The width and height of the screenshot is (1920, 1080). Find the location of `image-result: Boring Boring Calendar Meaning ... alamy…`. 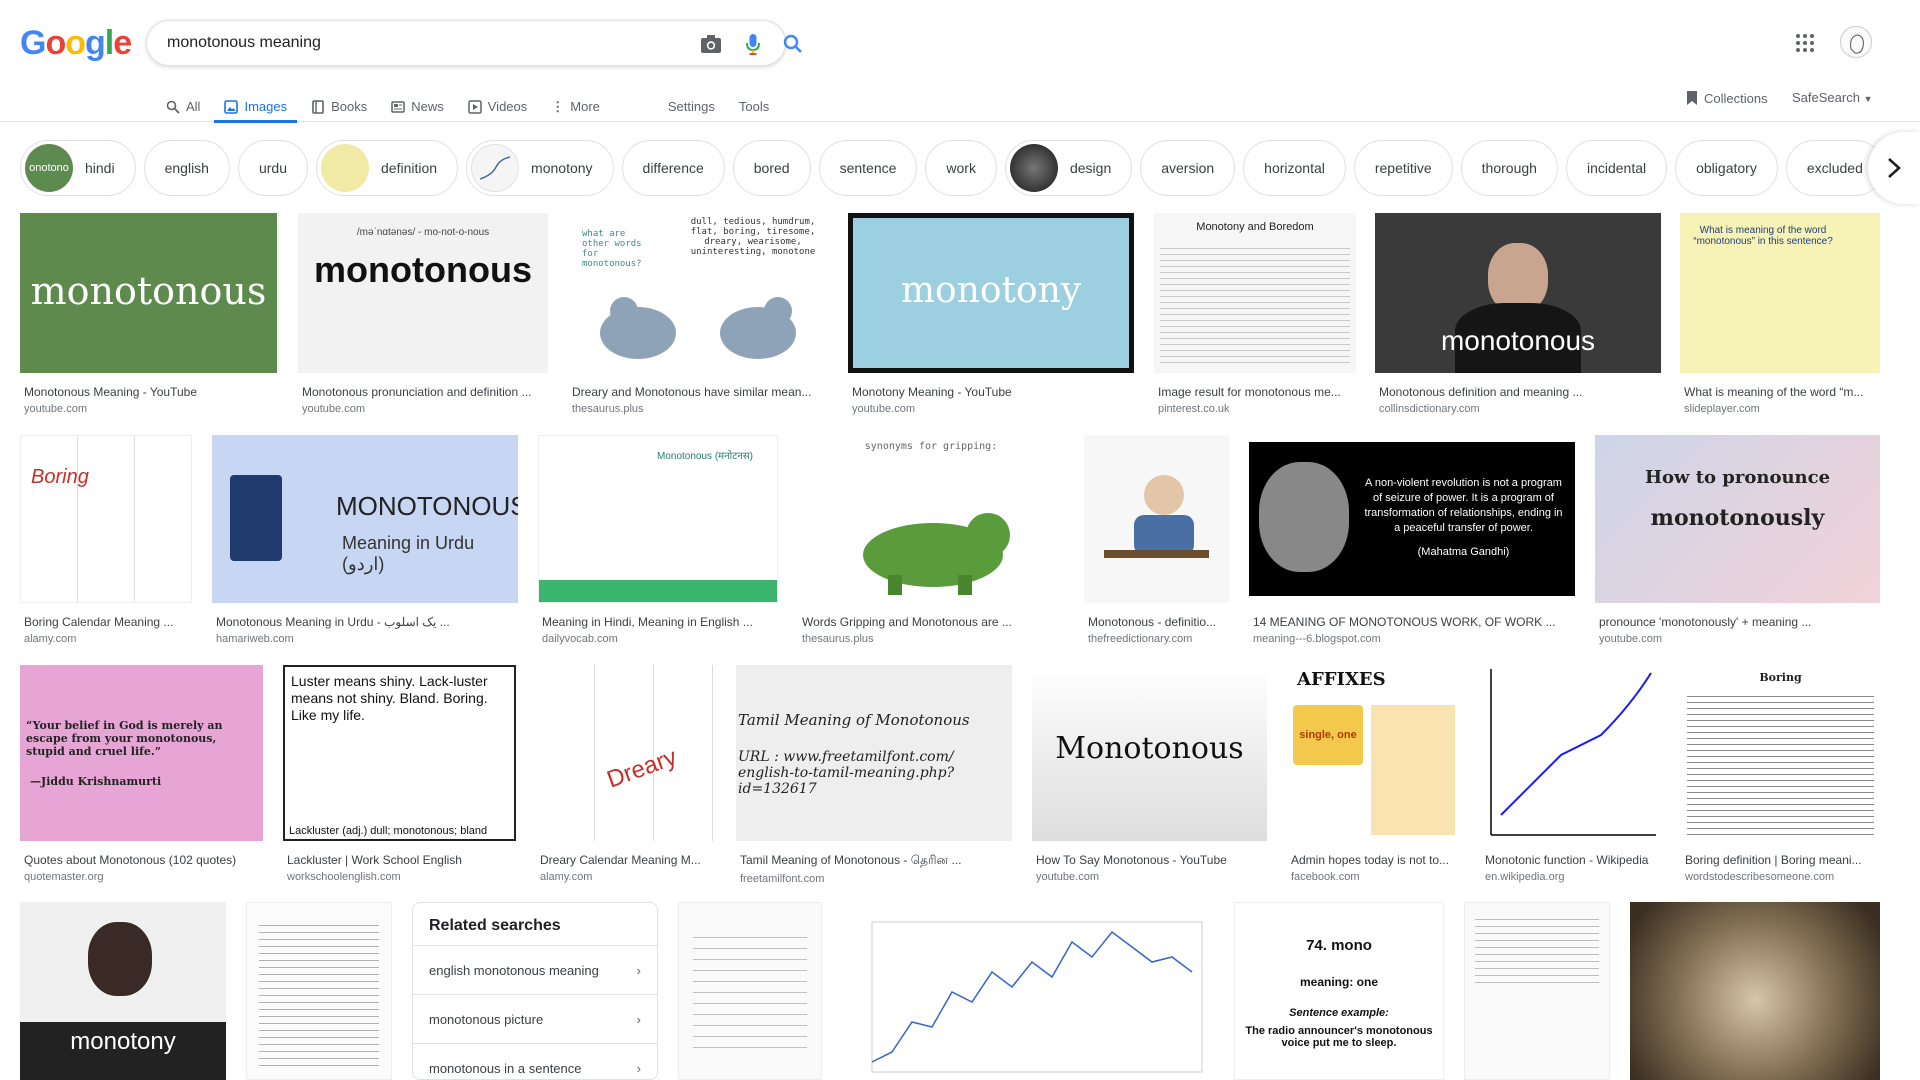

image-result: Boring Boring Calendar Meaning ... alamy… is located at coordinates (106, 540).